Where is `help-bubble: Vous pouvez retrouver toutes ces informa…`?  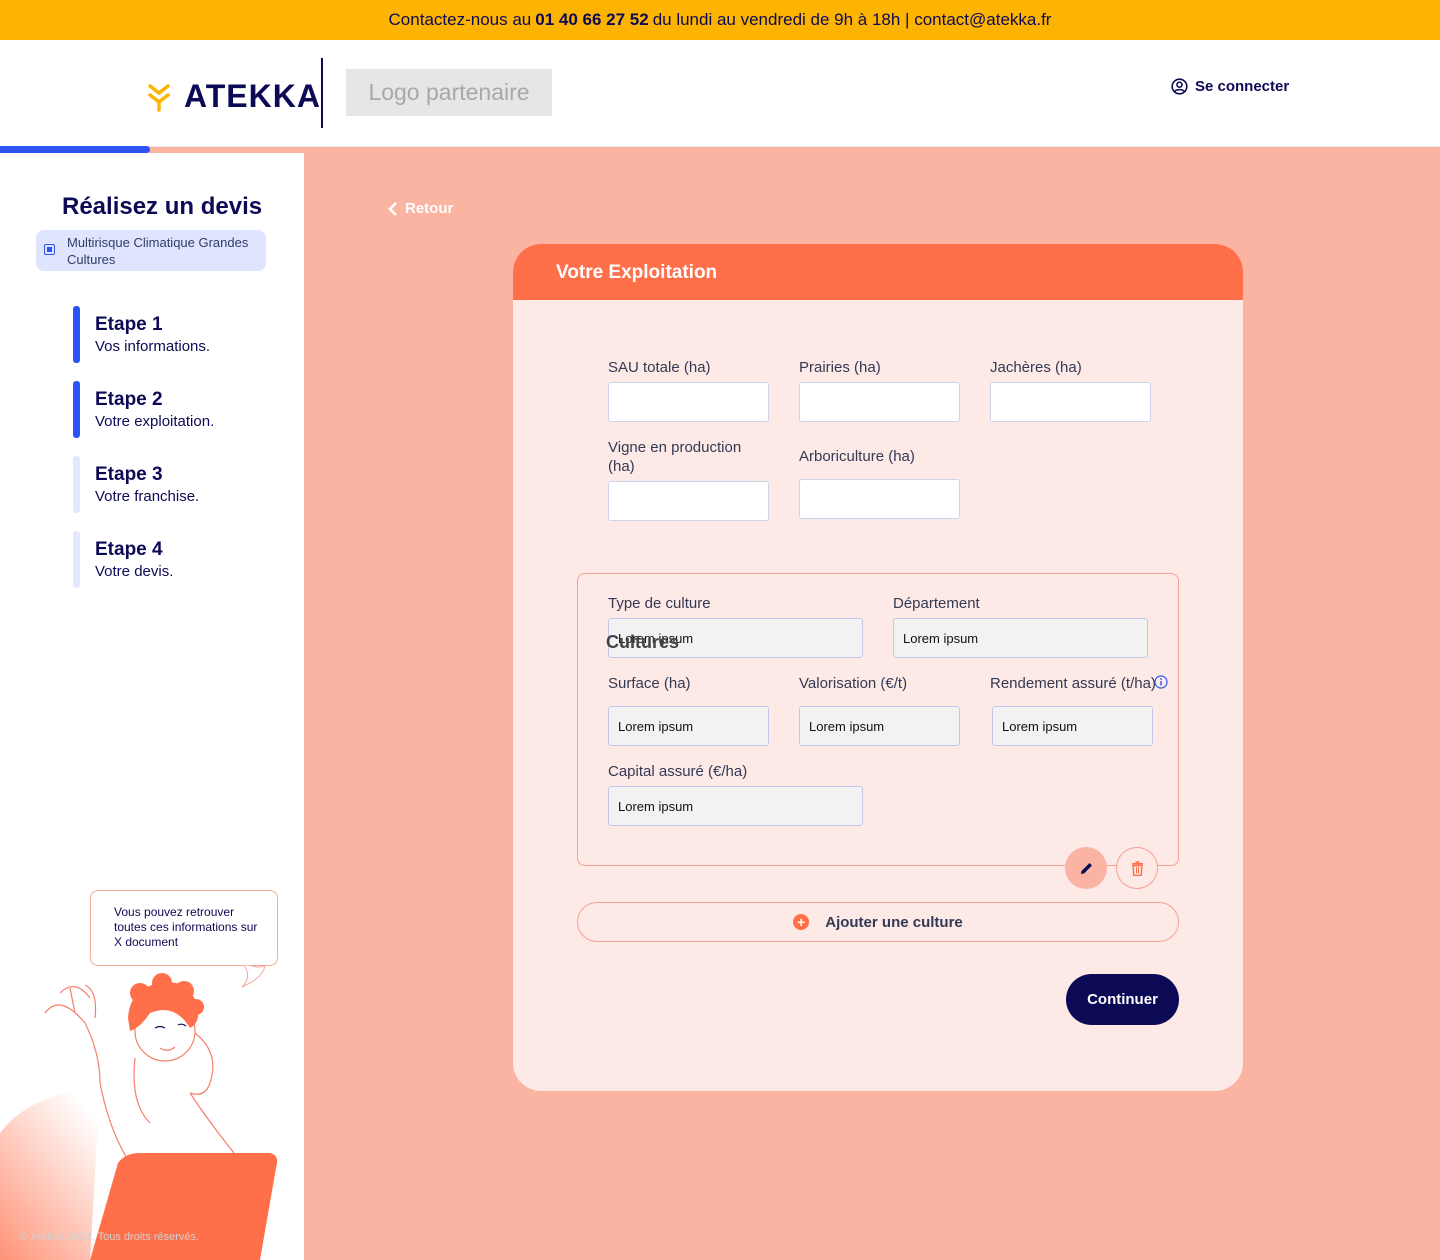 help-bubble: Vous pouvez retrouver toutes ces informa… is located at coordinates (184, 928).